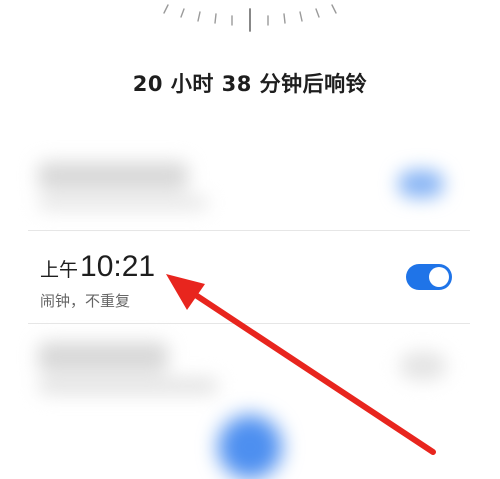 The image size is (500, 479). Describe the element at coordinates (59, 270) in the screenshot. I see `alarm-ampm: 上午` at that location.